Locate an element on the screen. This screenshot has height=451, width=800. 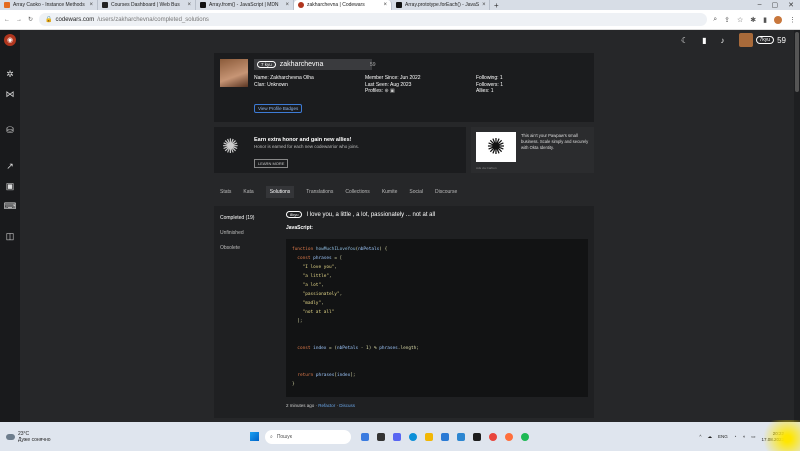
kata-kyu-badge: 8kyu is located at coordinates (294, 214).